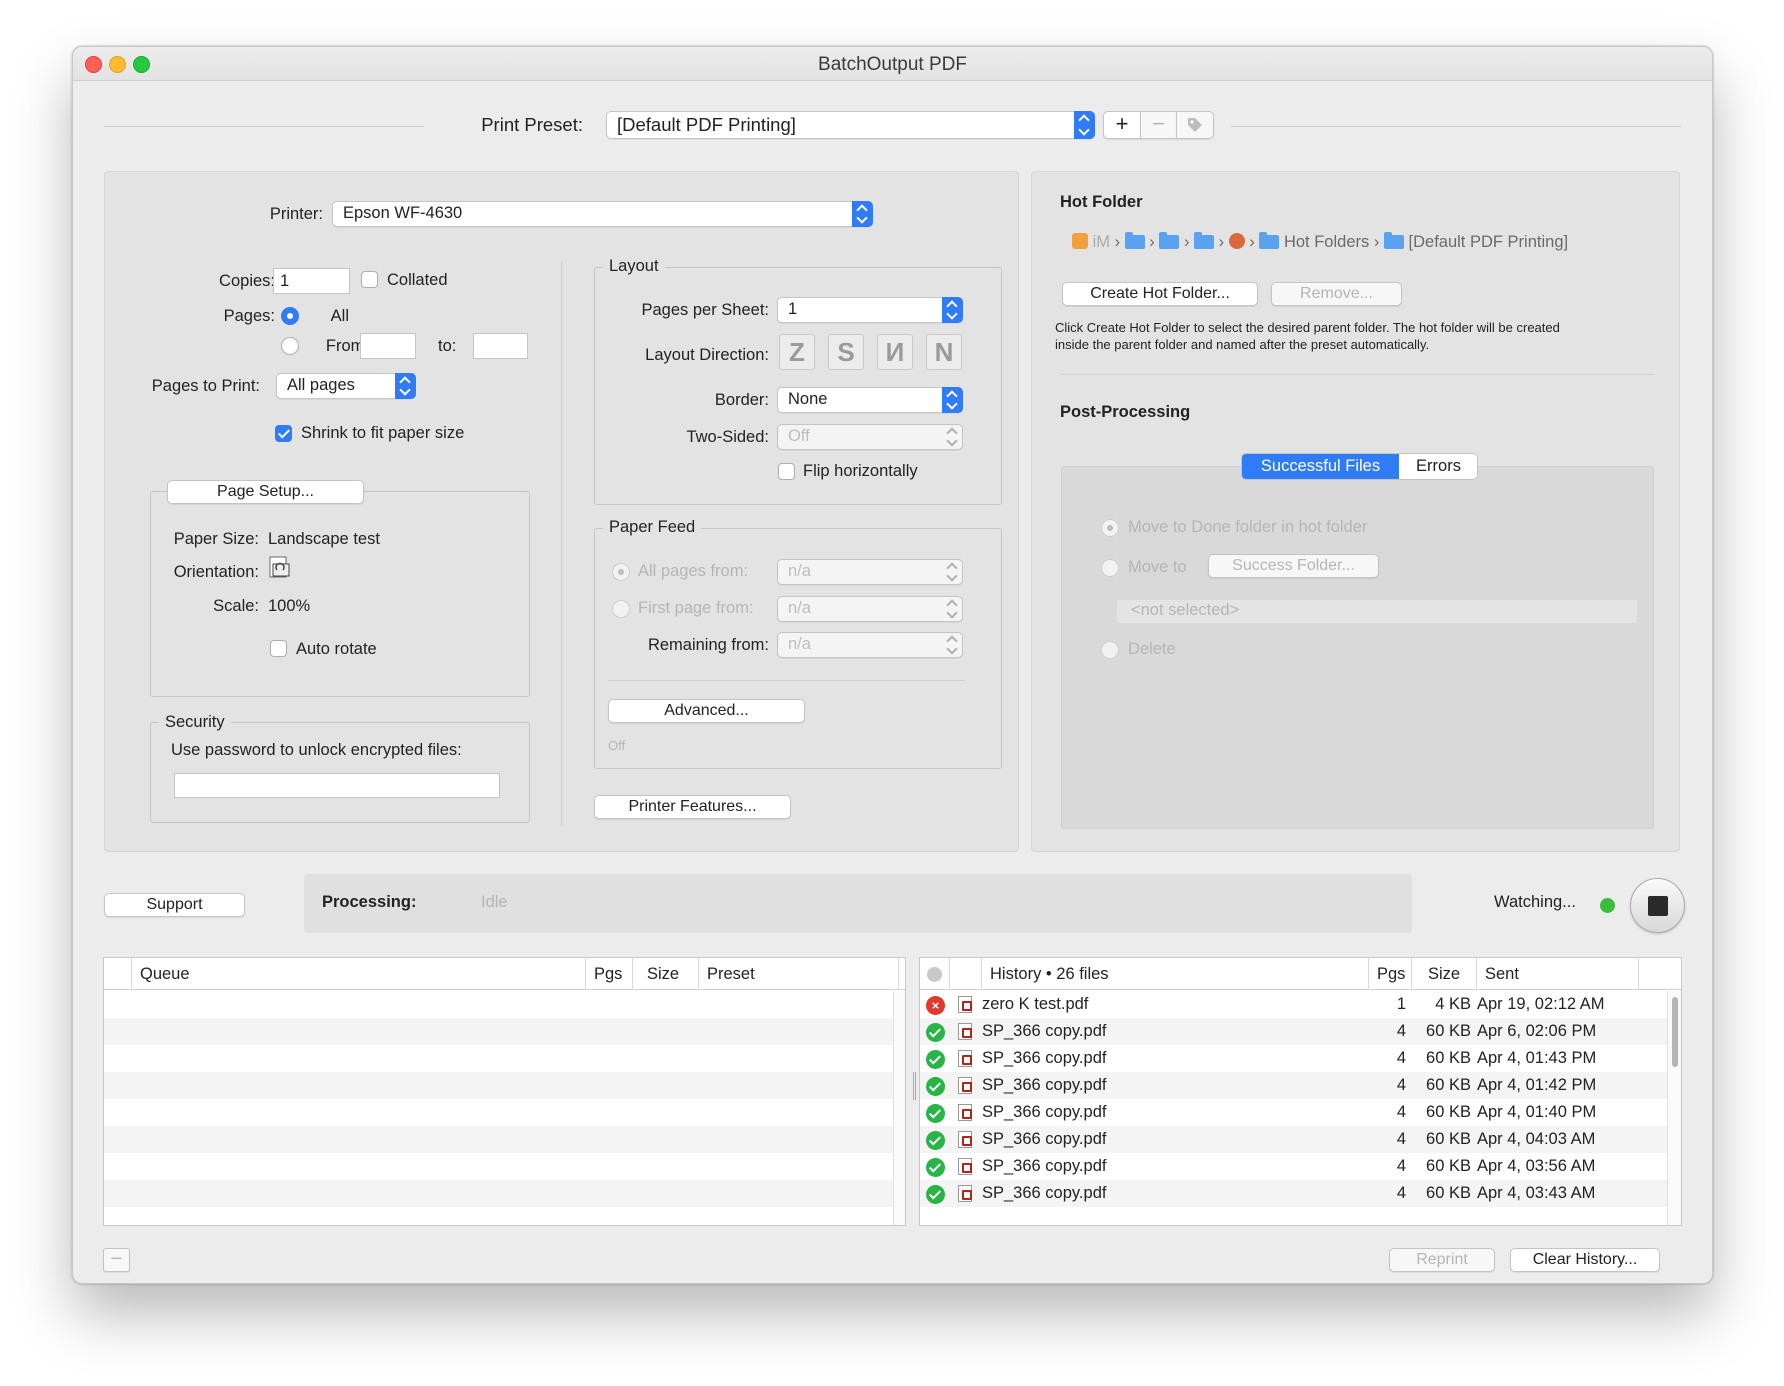 This screenshot has height=1386, width=1784. Describe the element at coordinates (799, 974) in the screenshot. I see `queue-column-preset: Preset` at that location.